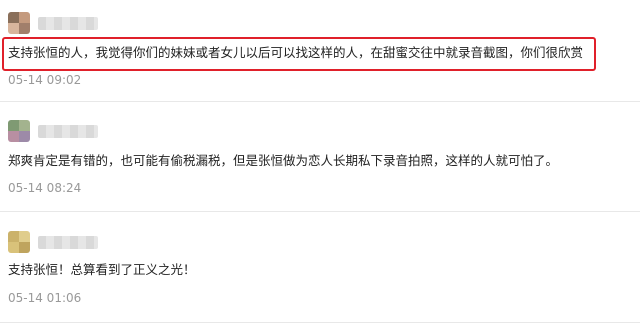 This screenshot has height=331, width=640. I want to click on comment-time: 05-14 09:02, so click(45, 80).